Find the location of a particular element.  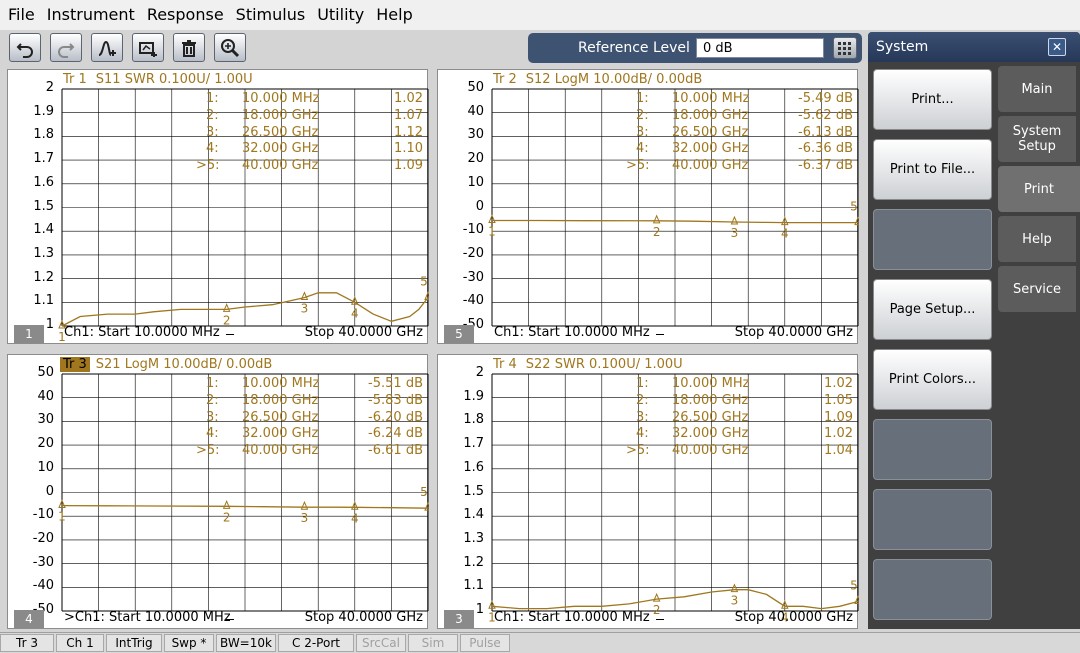

menu-instrument: Instrument is located at coordinates (91, 15).